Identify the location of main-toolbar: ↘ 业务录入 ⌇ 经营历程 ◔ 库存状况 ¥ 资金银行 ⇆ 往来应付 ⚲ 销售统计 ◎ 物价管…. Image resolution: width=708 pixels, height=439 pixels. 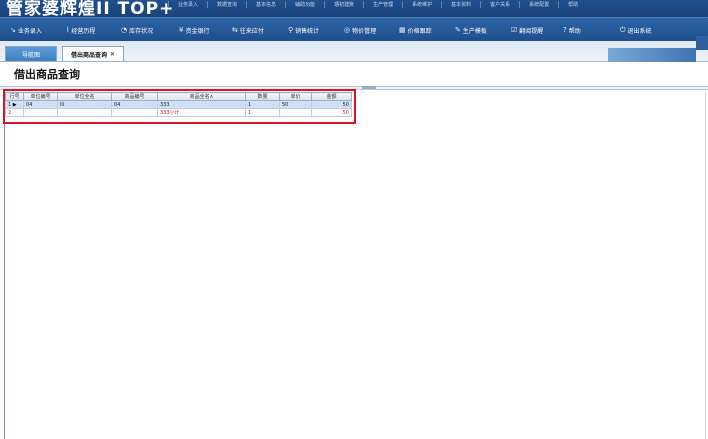
(354, 29).